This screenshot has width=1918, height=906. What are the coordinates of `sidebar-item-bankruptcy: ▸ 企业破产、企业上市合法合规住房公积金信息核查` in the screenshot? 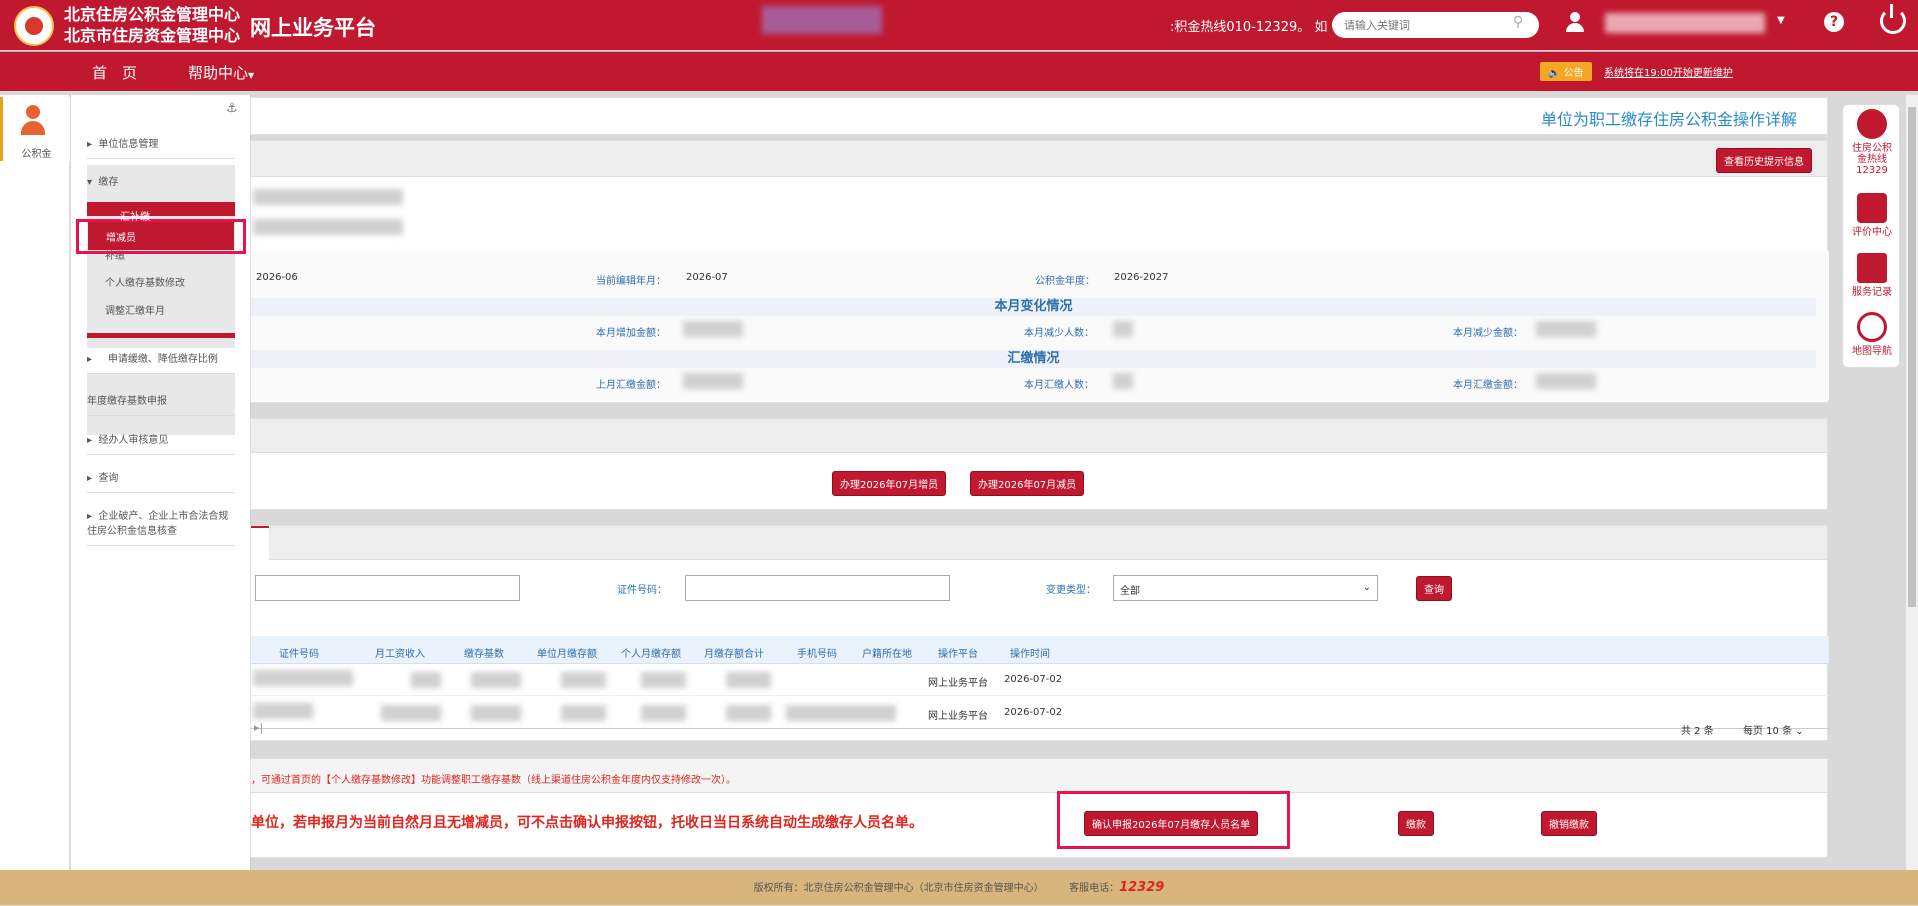 It's located at (161, 526).